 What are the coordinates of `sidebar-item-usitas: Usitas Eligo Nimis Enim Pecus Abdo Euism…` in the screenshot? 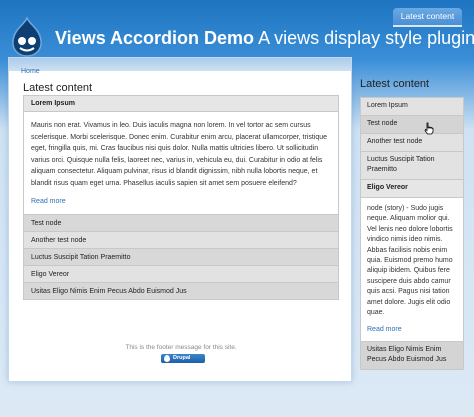 It's located at (412, 356).